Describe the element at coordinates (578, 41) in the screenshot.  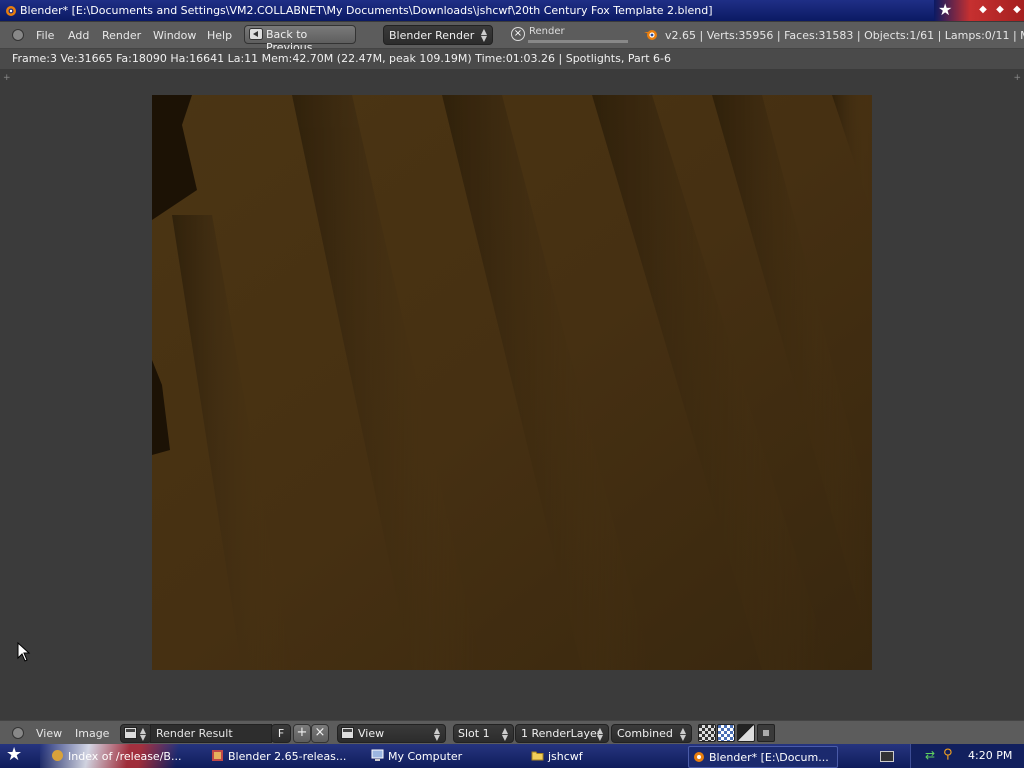
I see `render-progress-bar` at that location.